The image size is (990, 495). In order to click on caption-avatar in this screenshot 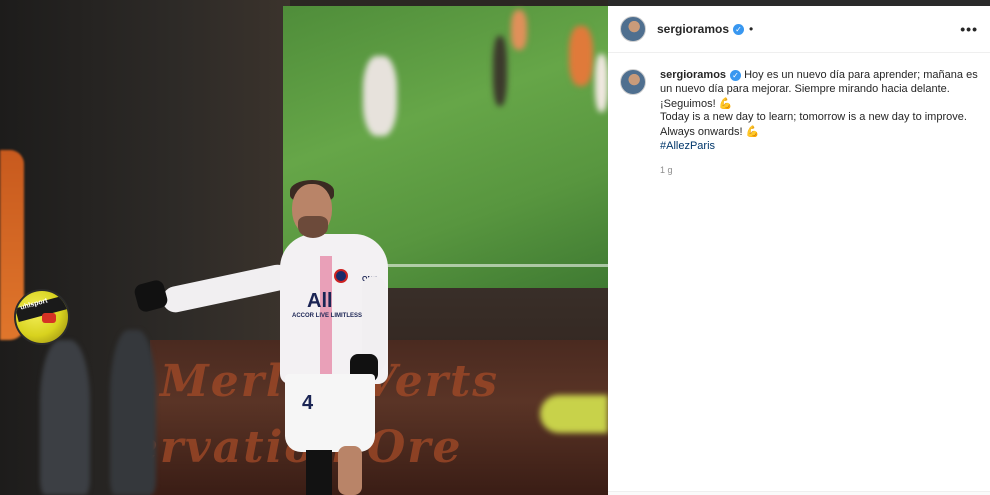, I will do `click(633, 82)`.